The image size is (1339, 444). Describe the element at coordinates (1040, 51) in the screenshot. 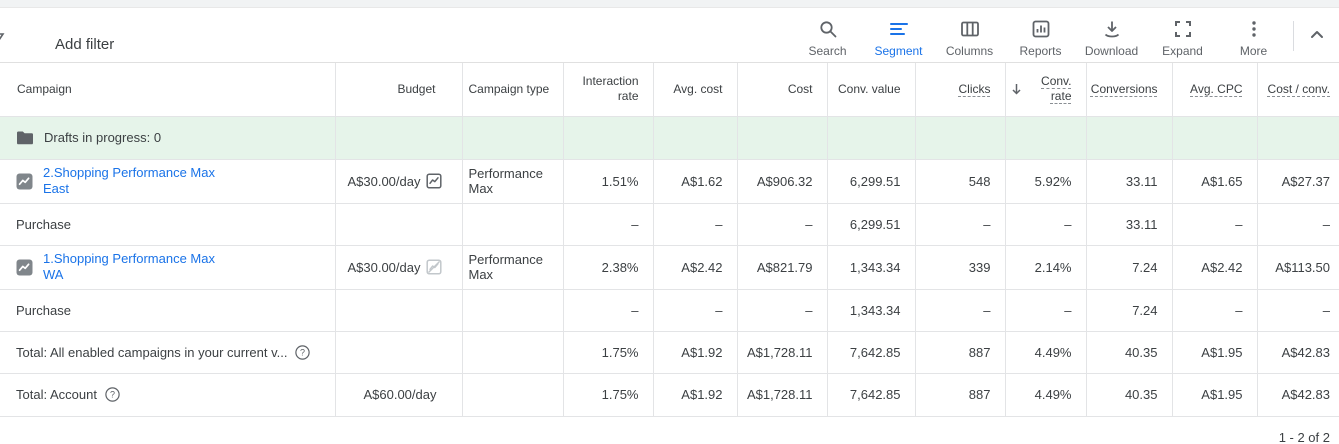

I see `reports-label: Reports` at that location.